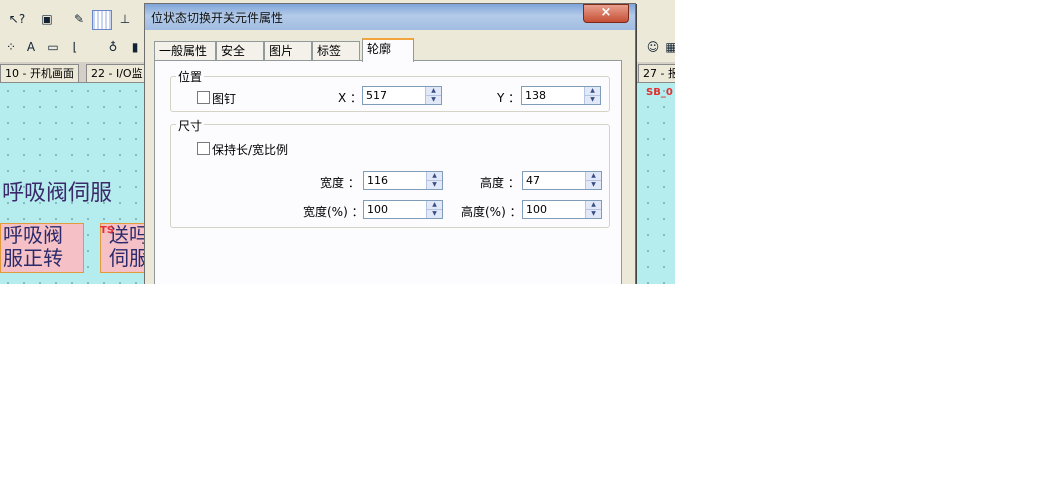 The image size is (1054, 490). Describe the element at coordinates (561, 95) in the screenshot. I see `y-spinbox: 138 ▲ ▼` at that location.